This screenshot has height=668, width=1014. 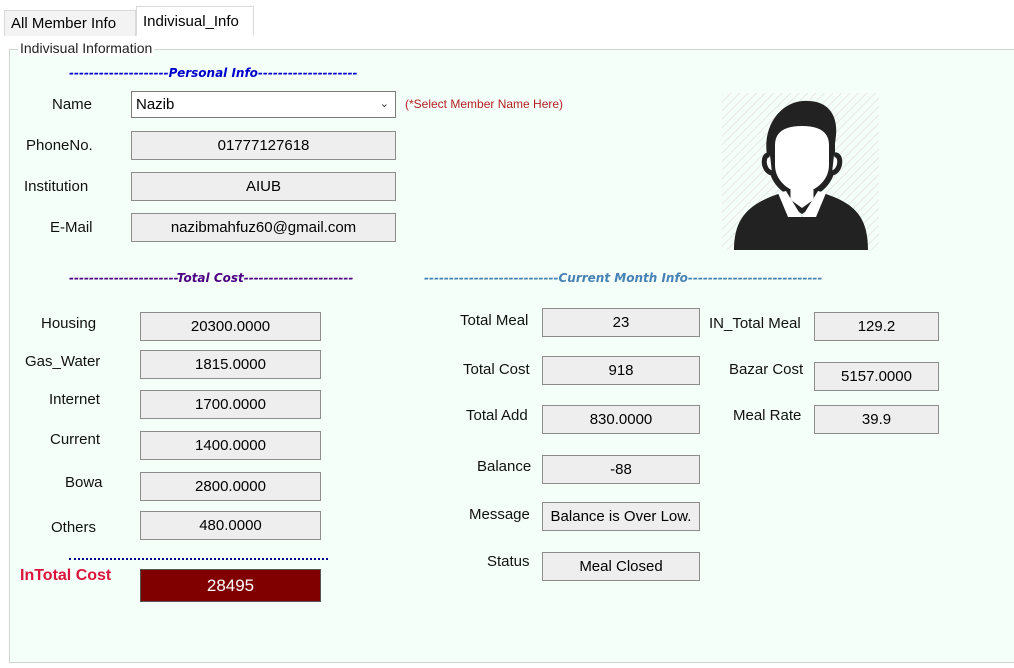 What do you see at coordinates (504, 466) in the screenshot?
I see `balance-label: Balance` at bounding box center [504, 466].